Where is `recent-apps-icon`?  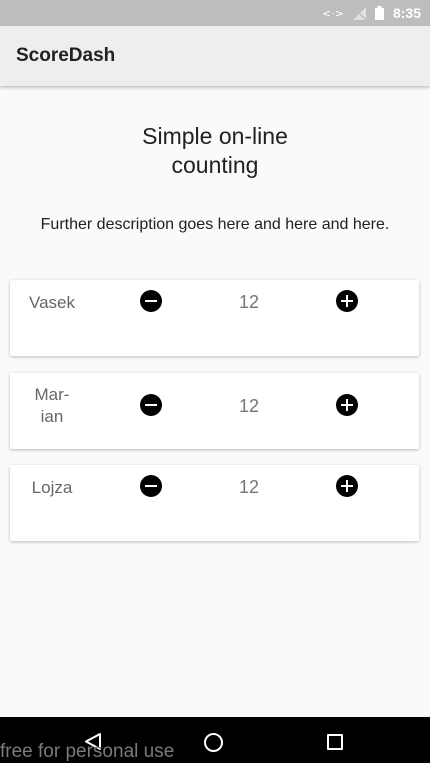 recent-apps-icon is located at coordinates (335, 742).